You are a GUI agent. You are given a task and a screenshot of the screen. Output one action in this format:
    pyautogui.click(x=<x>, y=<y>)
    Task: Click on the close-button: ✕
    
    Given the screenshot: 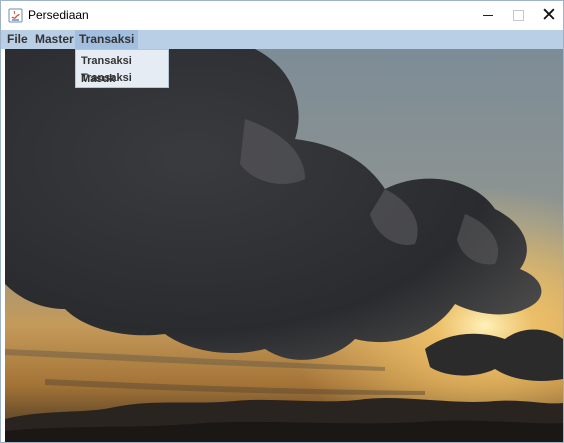 What is the action you would take?
    pyautogui.click(x=547, y=15)
    